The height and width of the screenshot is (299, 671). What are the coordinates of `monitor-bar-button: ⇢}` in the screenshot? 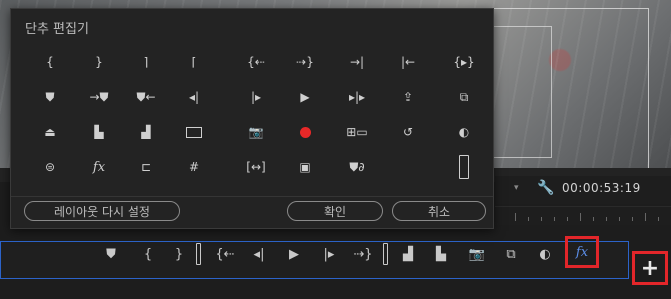 It's located at (363, 254).